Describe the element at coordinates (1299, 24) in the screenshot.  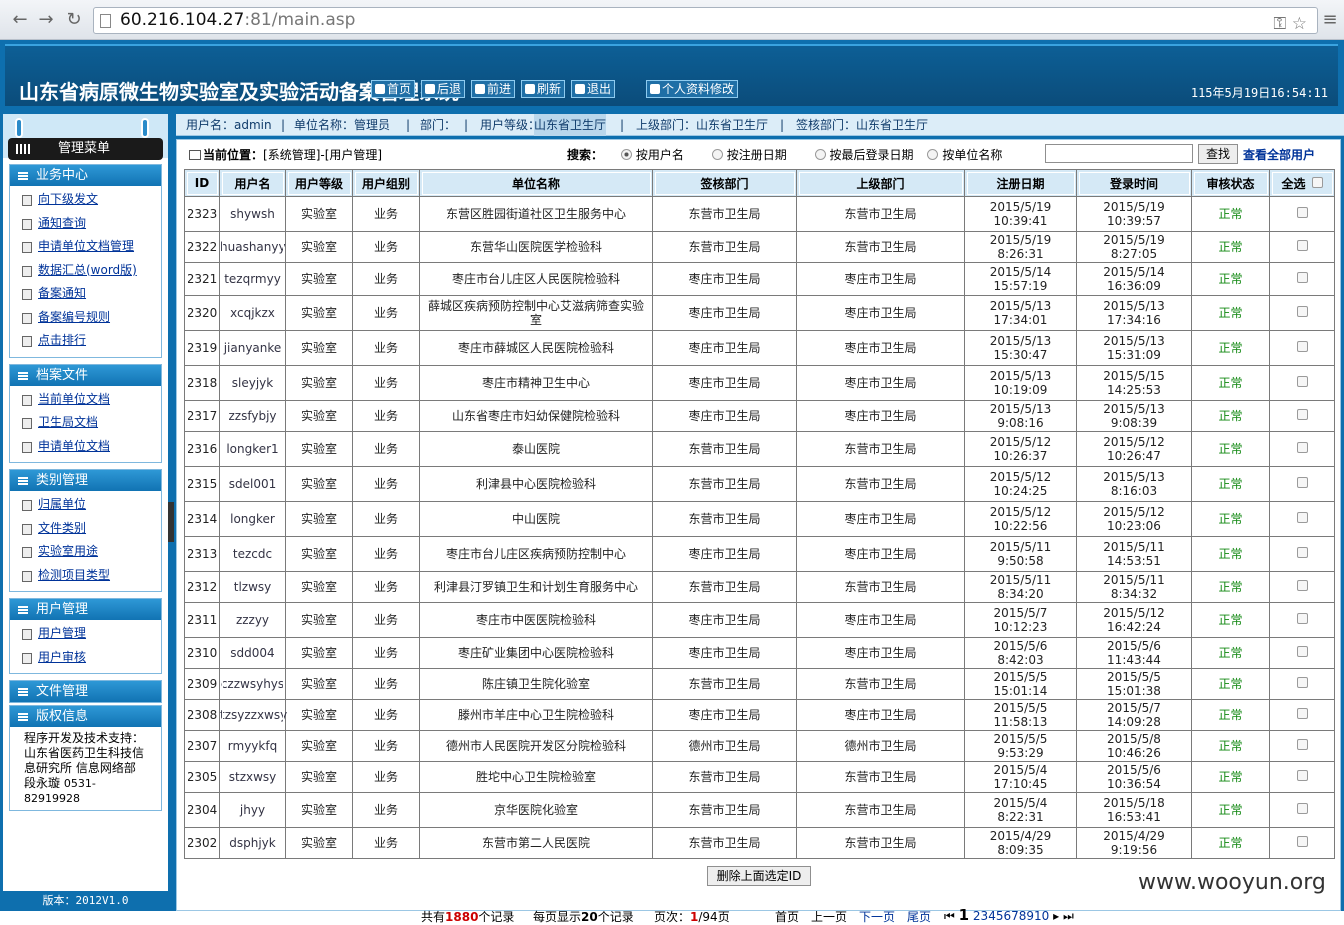
I see `star-icon: ☆` at that location.